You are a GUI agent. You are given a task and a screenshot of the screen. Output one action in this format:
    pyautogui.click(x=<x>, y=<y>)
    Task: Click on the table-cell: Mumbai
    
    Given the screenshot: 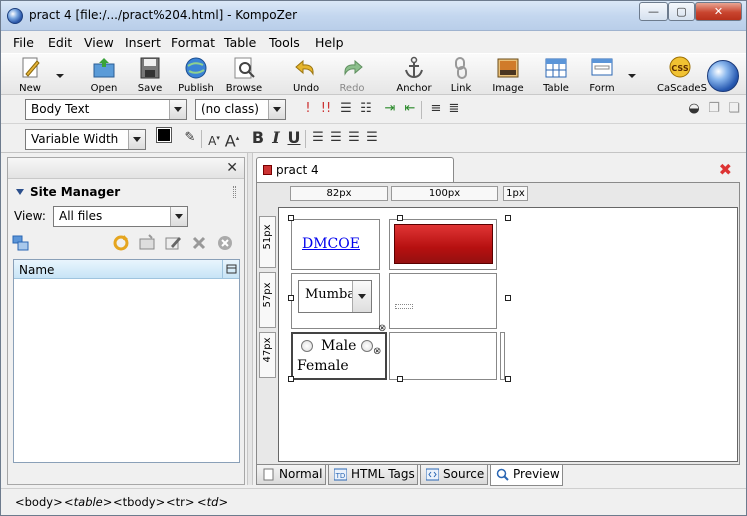 What is the action you would take?
    pyautogui.click(x=335, y=301)
    